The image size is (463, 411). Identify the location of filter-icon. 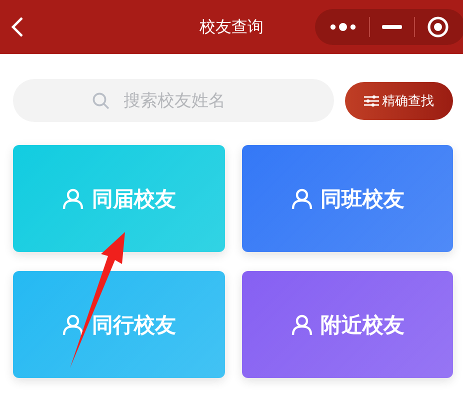
(371, 100).